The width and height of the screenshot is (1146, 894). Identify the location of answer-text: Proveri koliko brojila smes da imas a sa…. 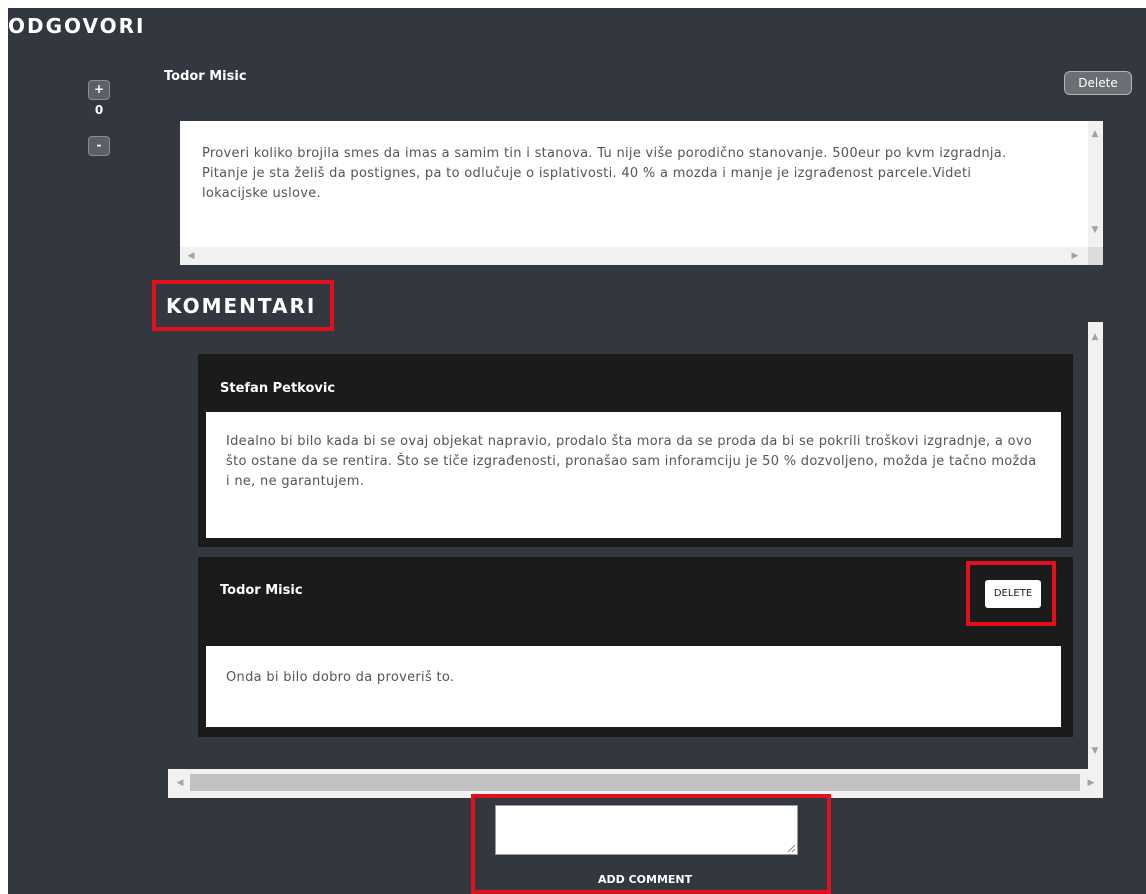
(634, 184).